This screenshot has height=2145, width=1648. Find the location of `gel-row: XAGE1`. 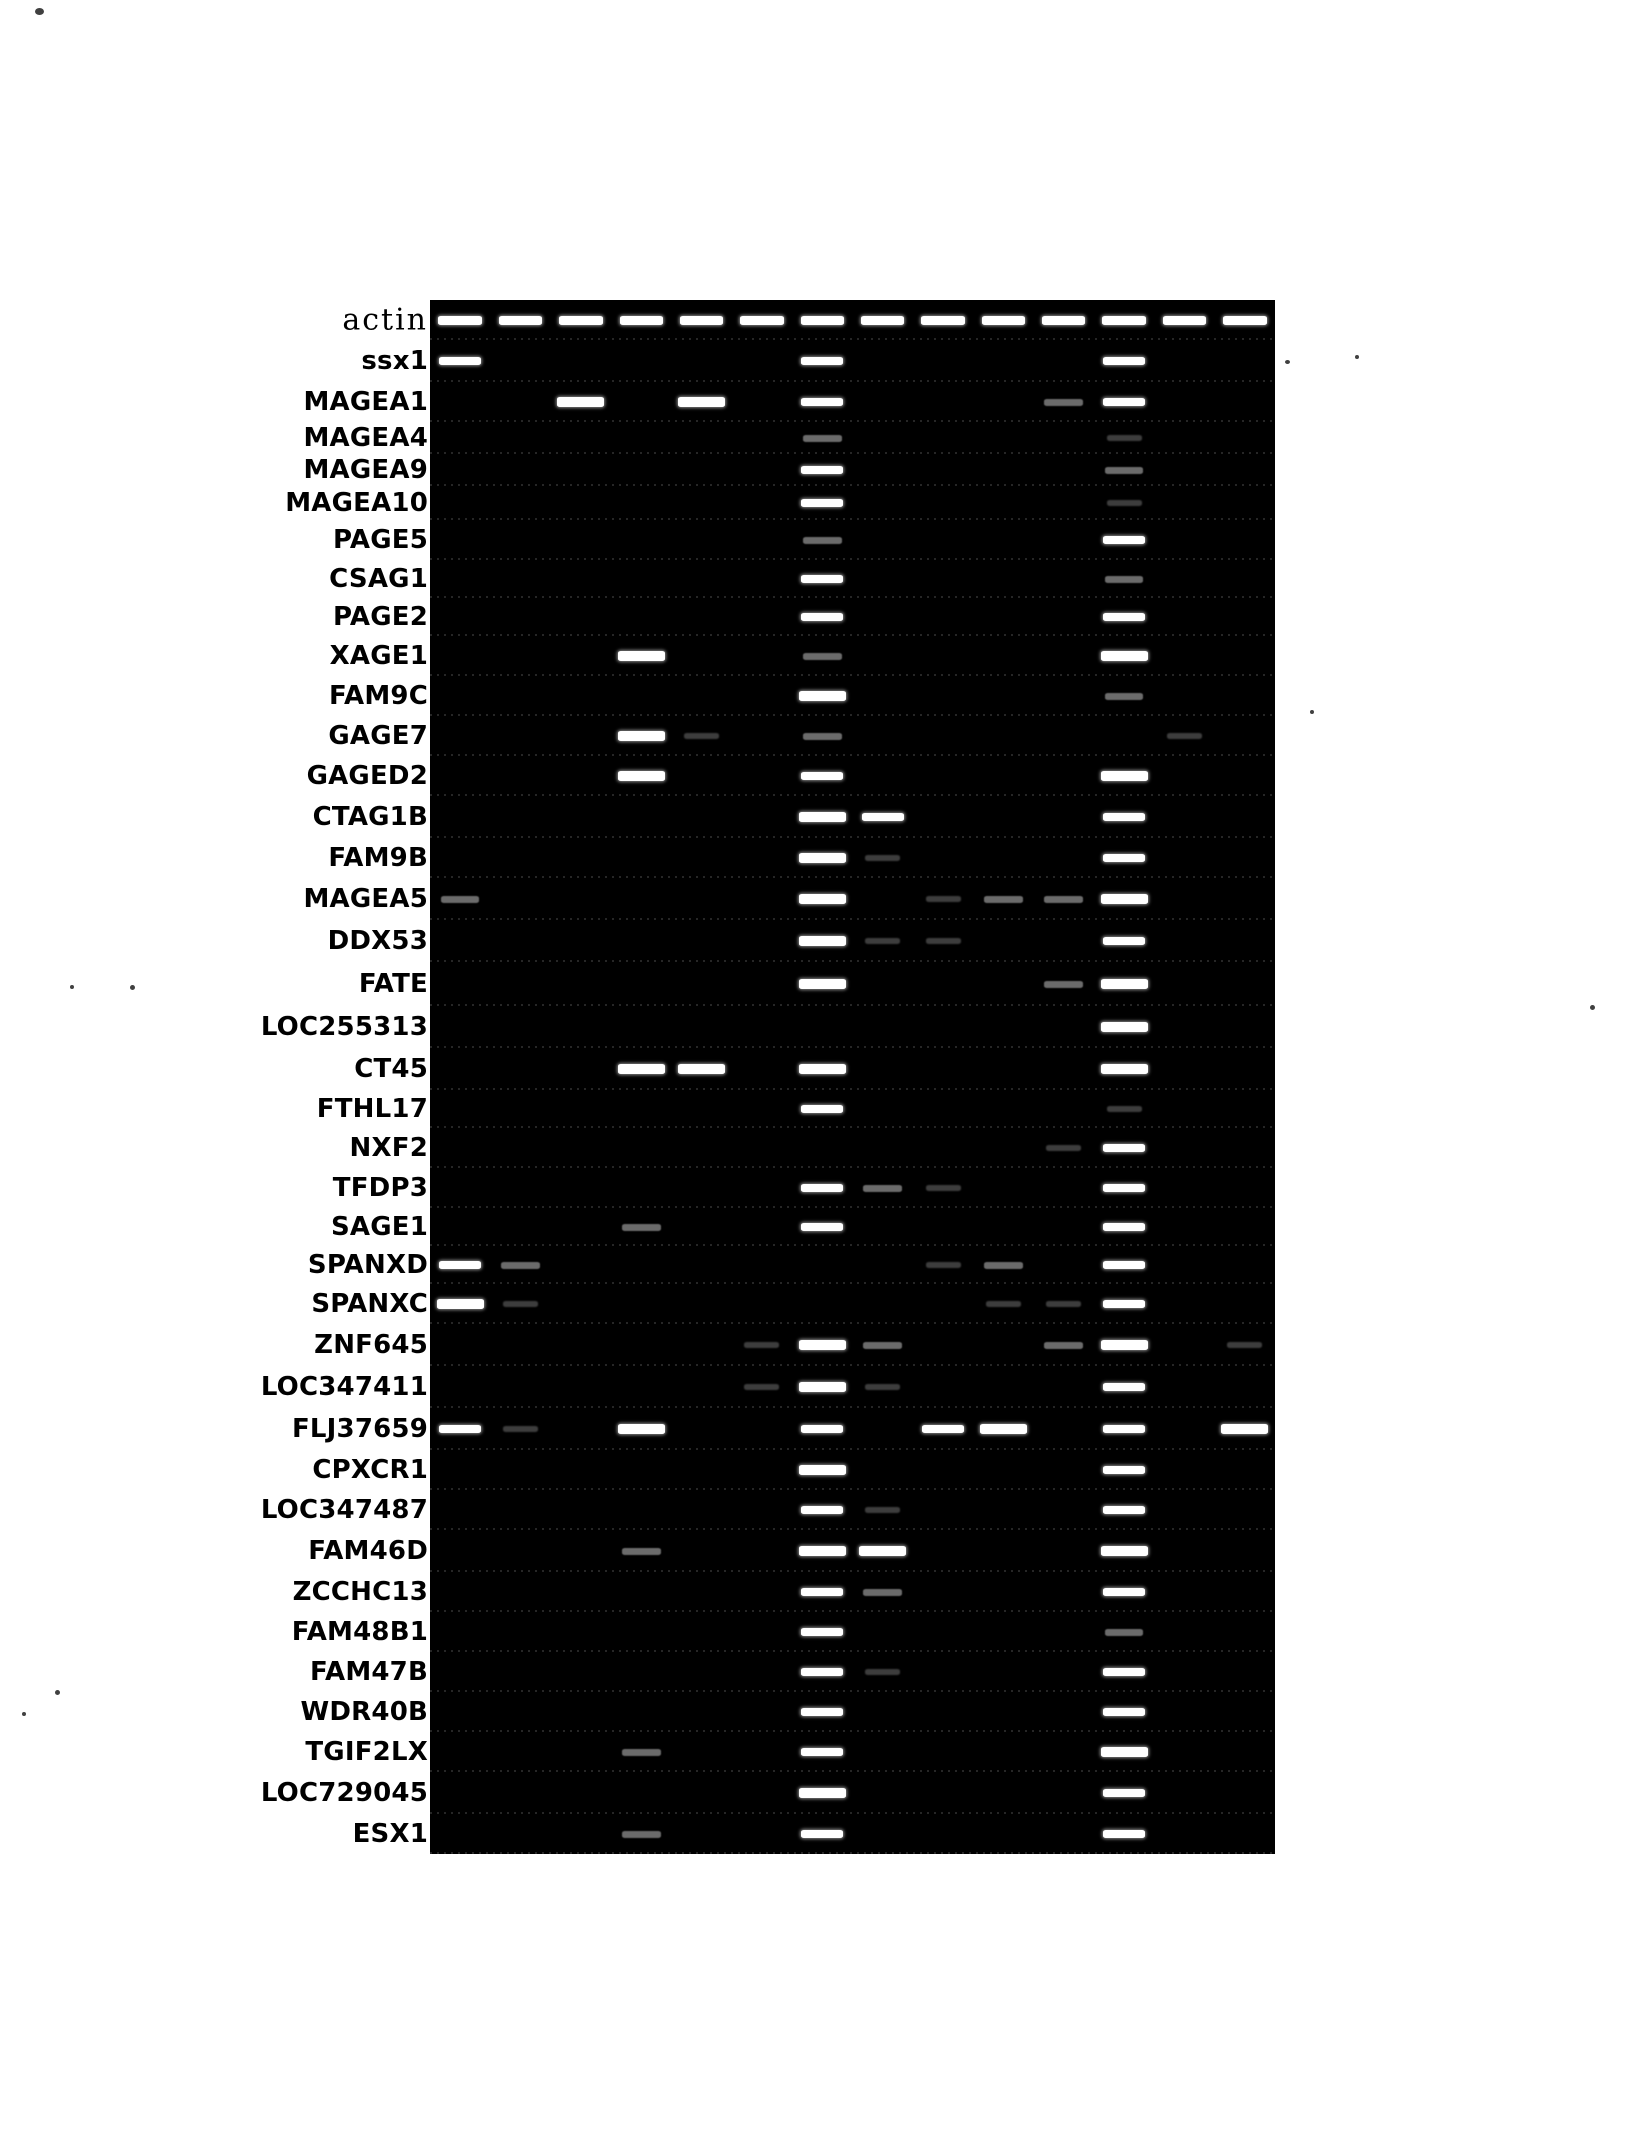

gel-row: XAGE1 is located at coordinates (824, 656).